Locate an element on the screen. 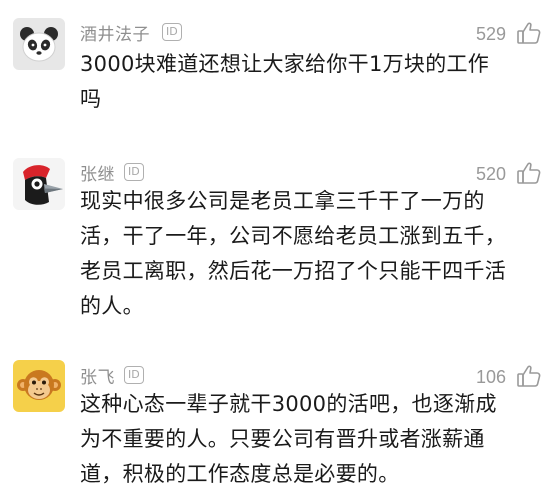  comment-author: 张飞 is located at coordinates (97, 375).